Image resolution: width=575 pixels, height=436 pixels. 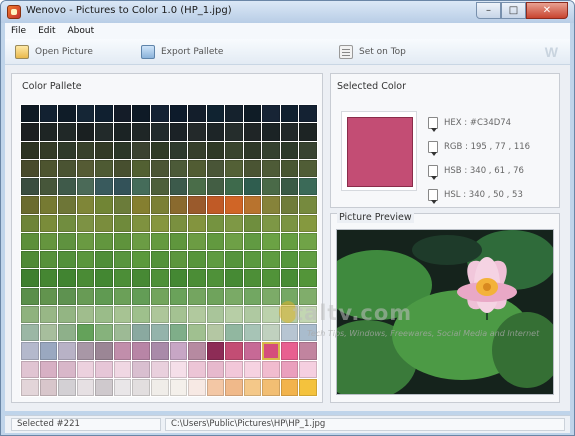 What do you see at coordinates (433, 196) in the screenshot?
I see `copy-hsl-icon` at bounding box center [433, 196].